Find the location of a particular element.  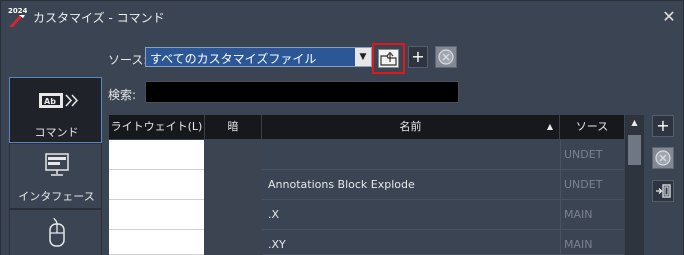

close-icon: ✕ is located at coordinates (669, 16).